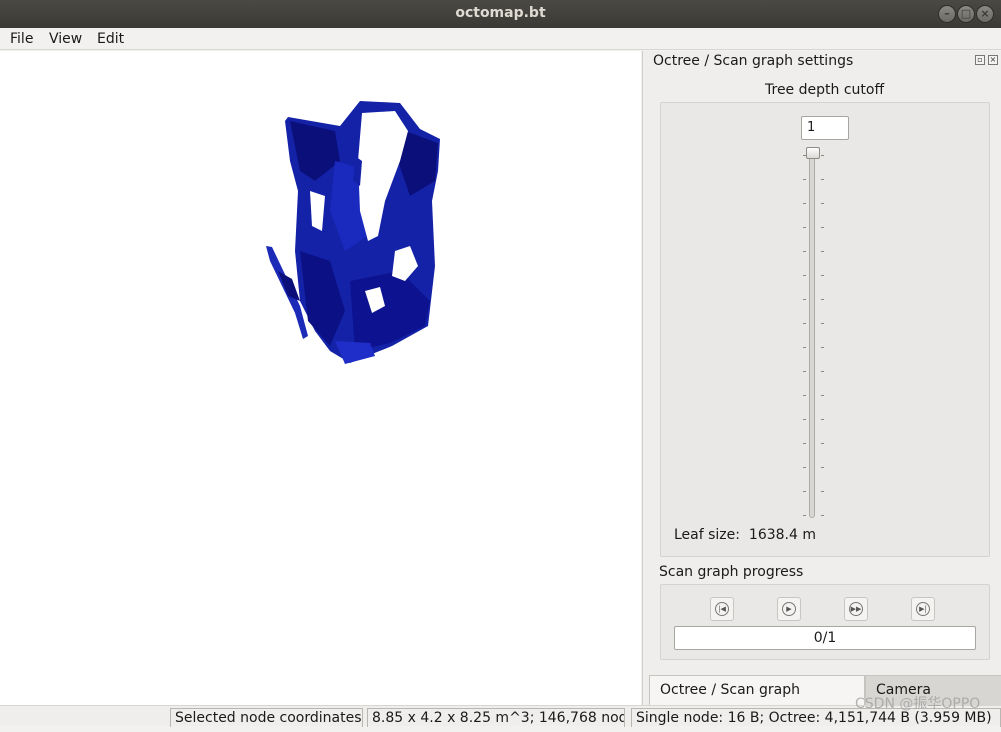 The width and height of the screenshot is (1001, 732). I want to click on menu-edit: Edit, so click(110, 39).